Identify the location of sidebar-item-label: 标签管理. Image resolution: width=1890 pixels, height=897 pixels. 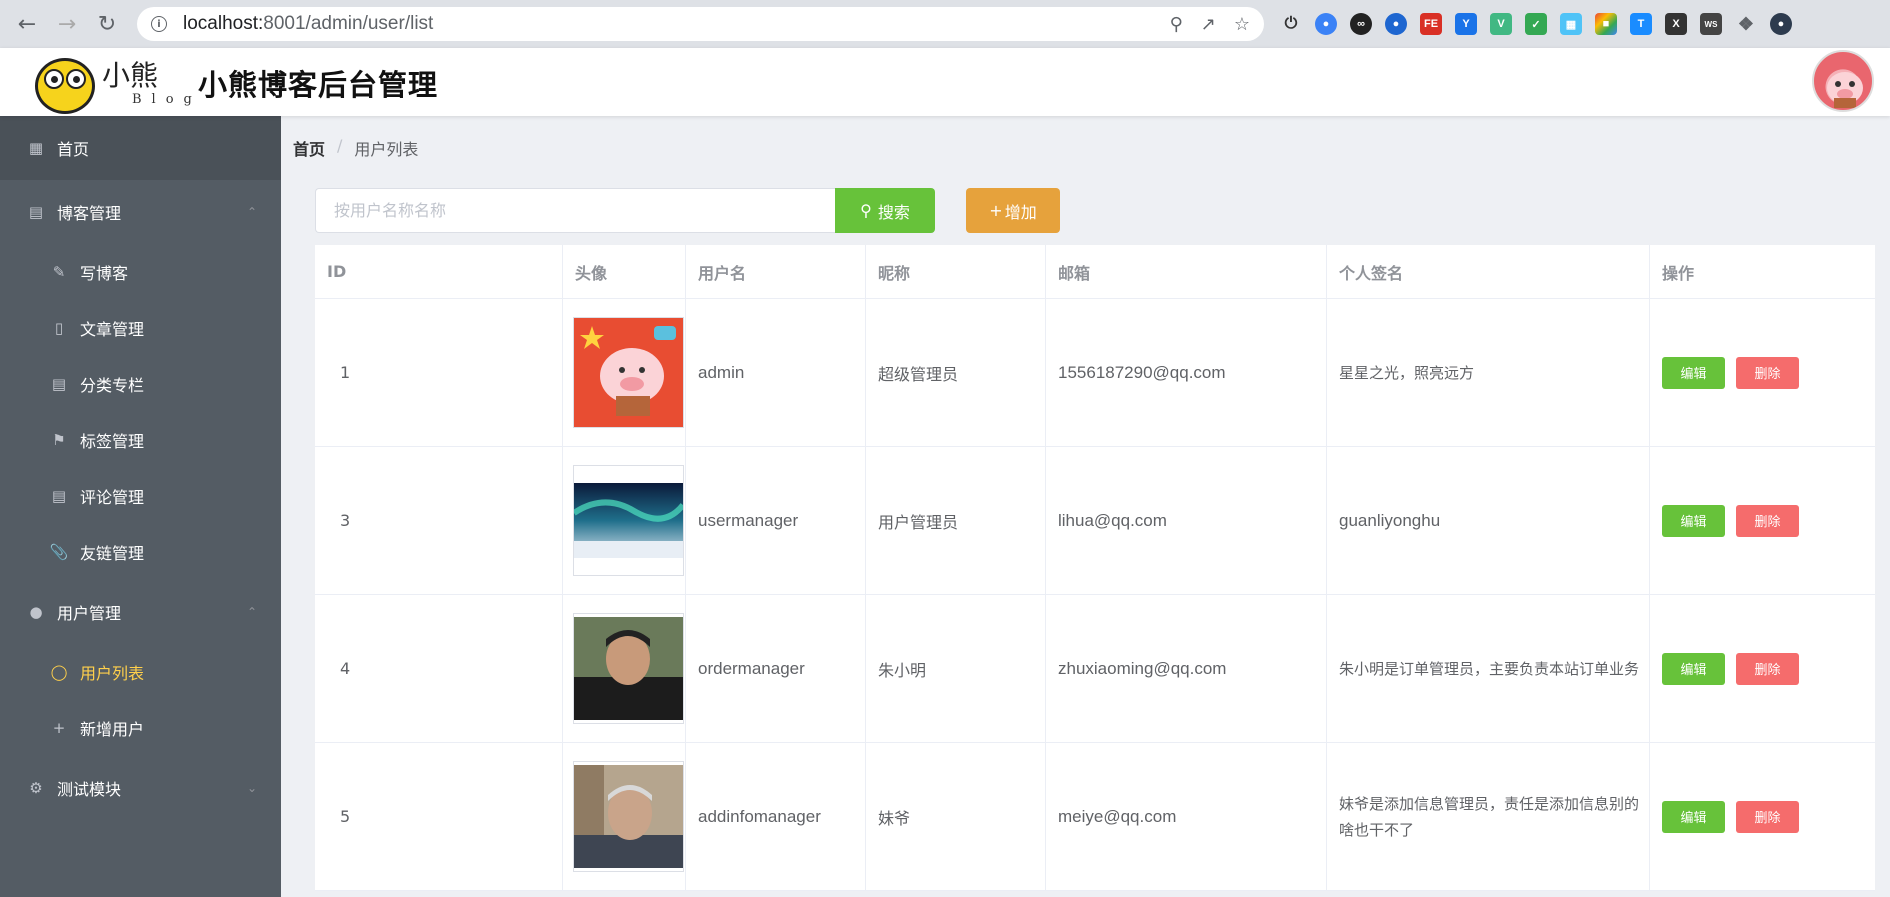
(112, 441).